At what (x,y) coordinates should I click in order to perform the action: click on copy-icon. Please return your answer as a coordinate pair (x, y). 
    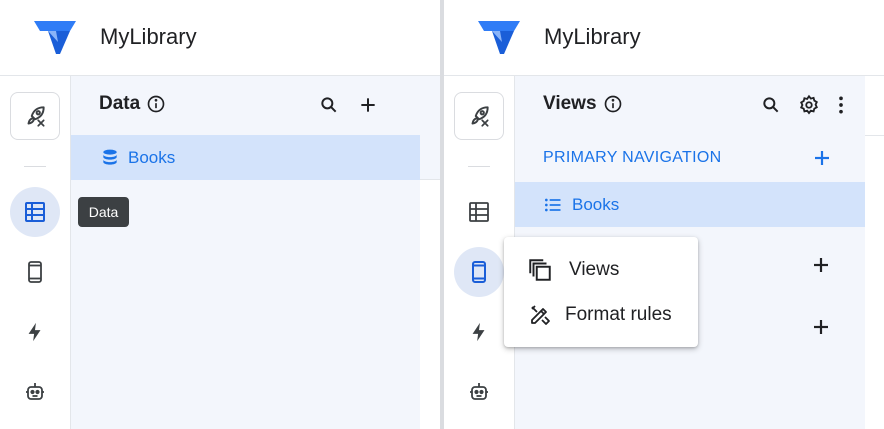
    Looking at the image, I should click on (540, 270).